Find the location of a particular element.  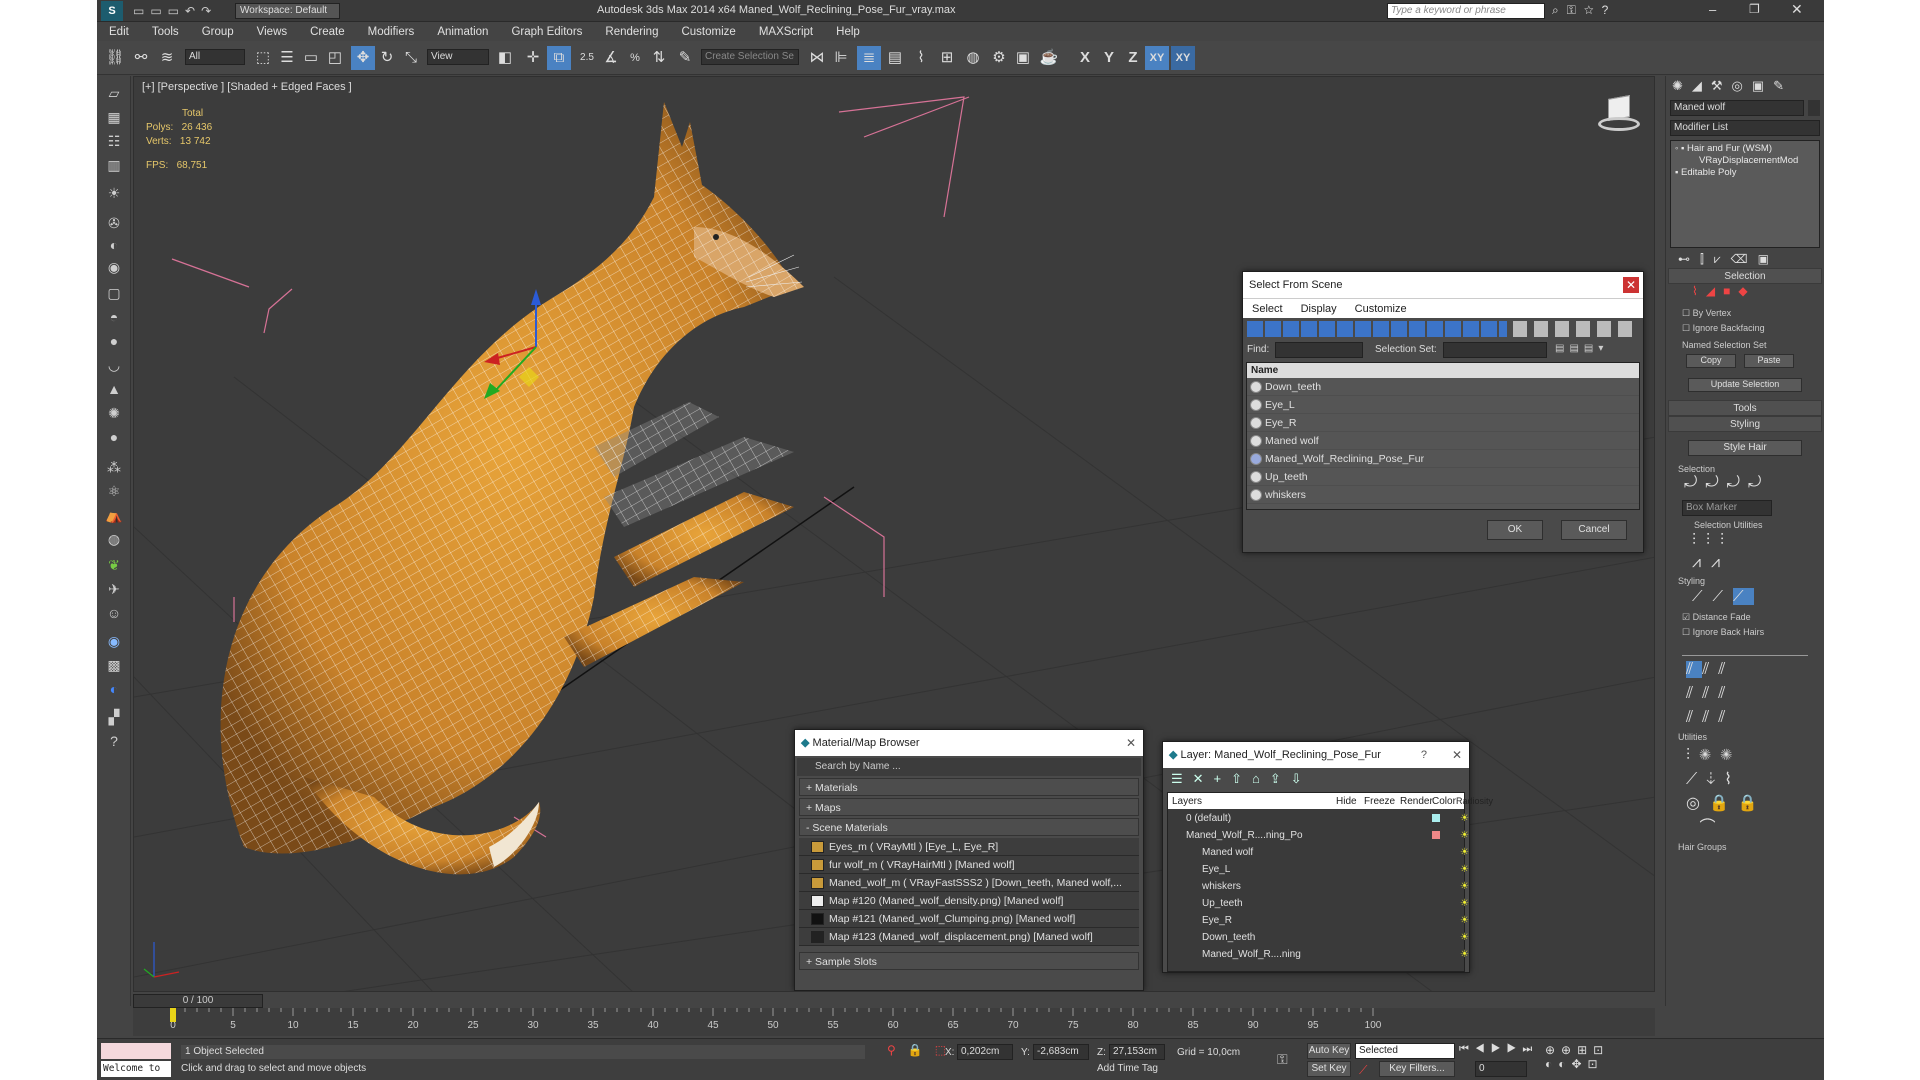

quick-access-icons: ▭▭▭↶↷ is located at coordinates (175, 11).